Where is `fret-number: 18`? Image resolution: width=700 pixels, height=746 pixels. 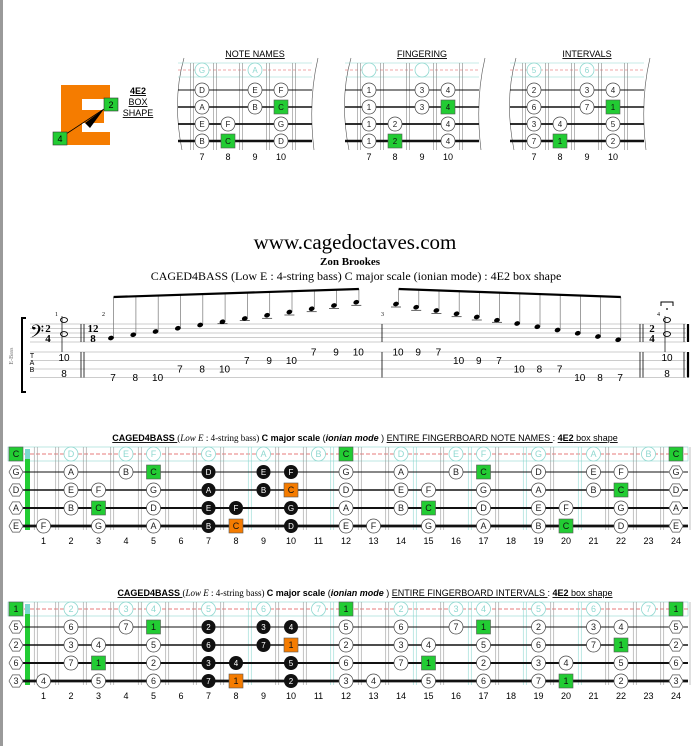
fret-number: 18 is located at coordinates (511, 541).